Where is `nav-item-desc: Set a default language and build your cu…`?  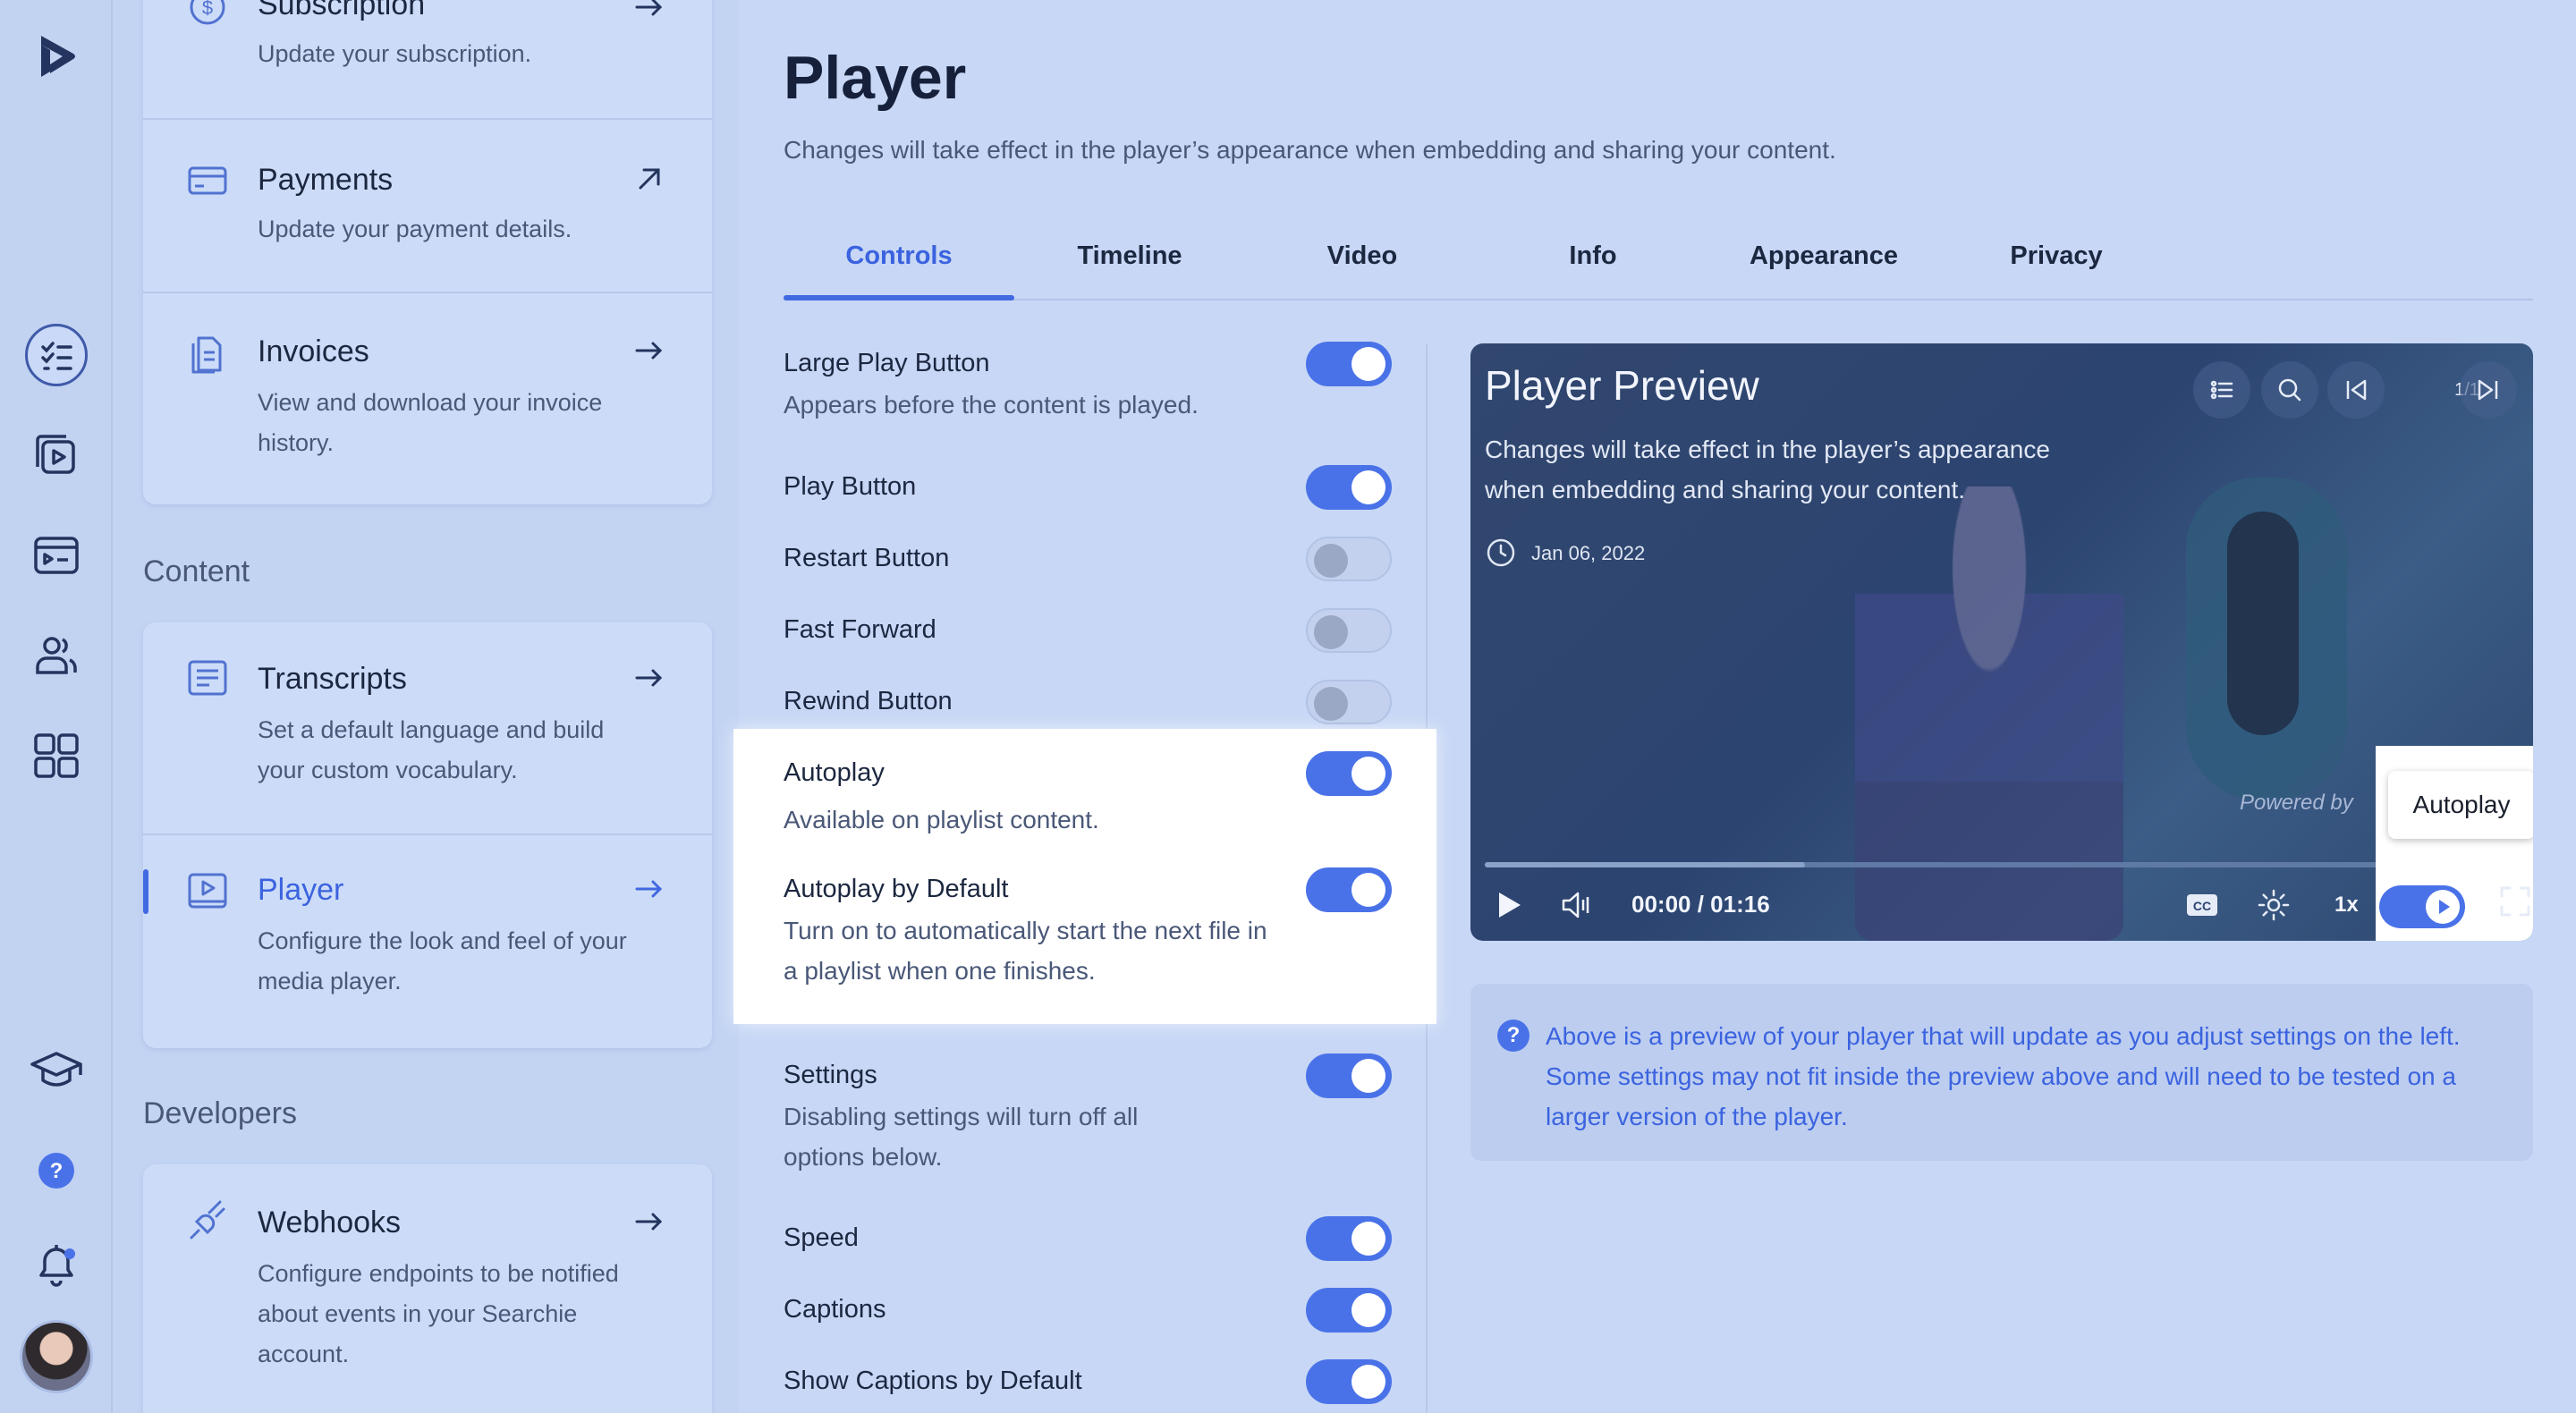 nav-item-desc: Set a default language and build your cu… is located at coordinates (431, 749).